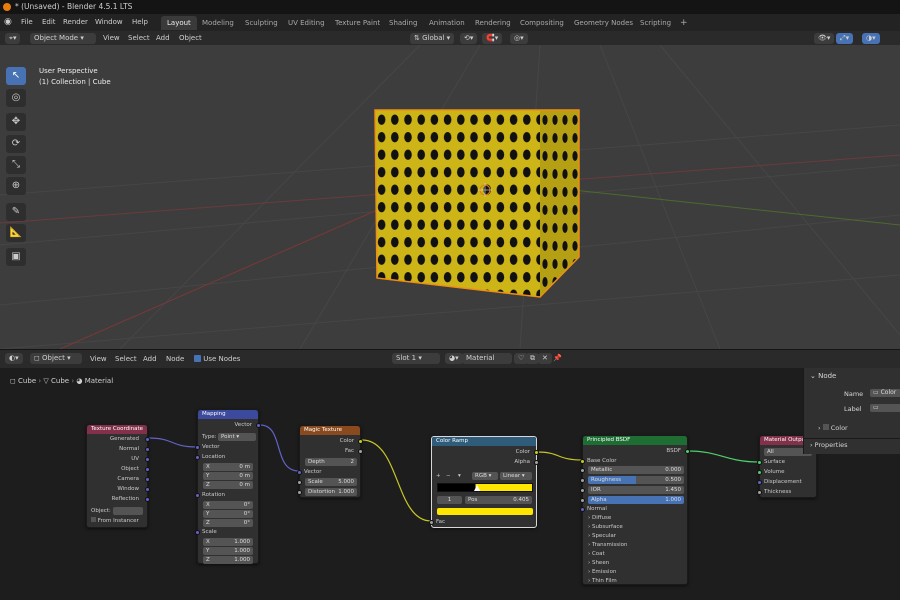 The height and width of the screenshot is (600, 900). I want to click on tab-rendering: Rendering, so click(493, 23).